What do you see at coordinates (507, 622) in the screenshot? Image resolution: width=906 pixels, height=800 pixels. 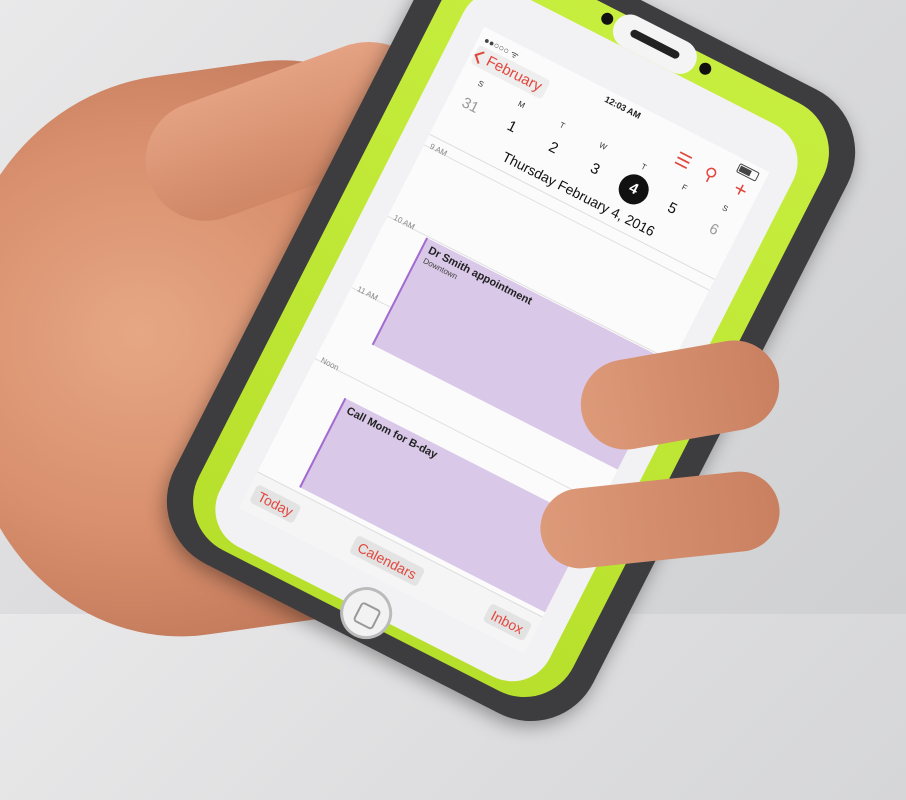 I see `inbox-button: Inbox` at bounding box center [507, 622].